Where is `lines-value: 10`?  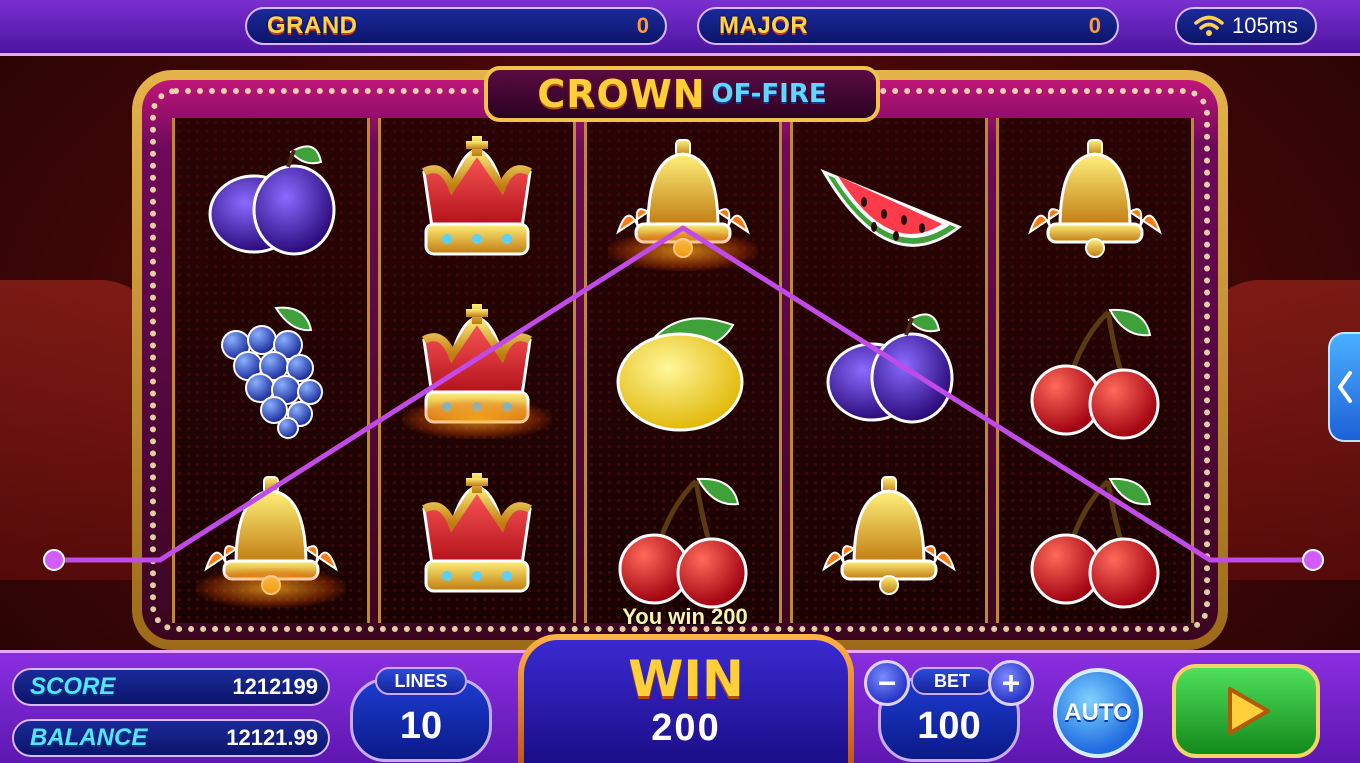 lines-value: 10 is located at coordinates (421, 726).